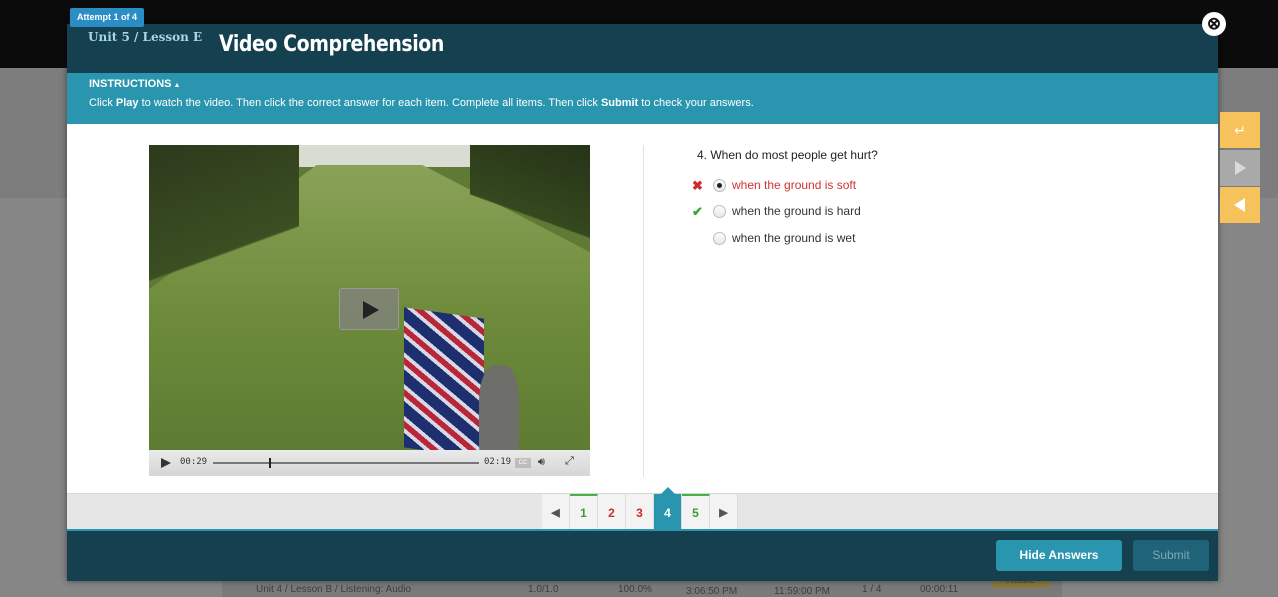  What do you see at coordinates (107, 17) in the screenshot?
I see `attempt-badge: Attempt 1 of 4` at bounding box center [107, 17].